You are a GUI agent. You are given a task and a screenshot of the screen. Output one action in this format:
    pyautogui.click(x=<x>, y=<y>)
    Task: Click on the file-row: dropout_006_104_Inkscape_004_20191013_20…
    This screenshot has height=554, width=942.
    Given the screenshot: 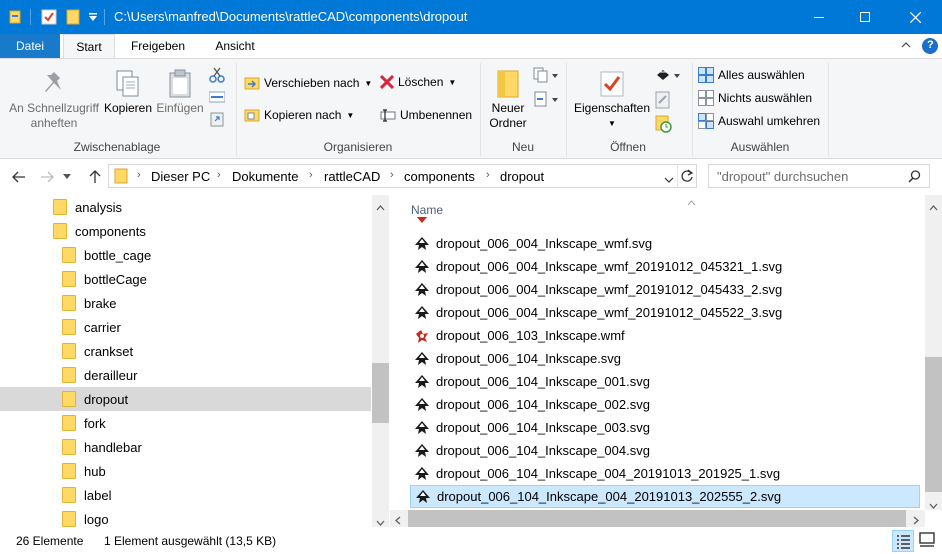 What is the action you would take?
    pyautogui.click(x=665, y=473)
    